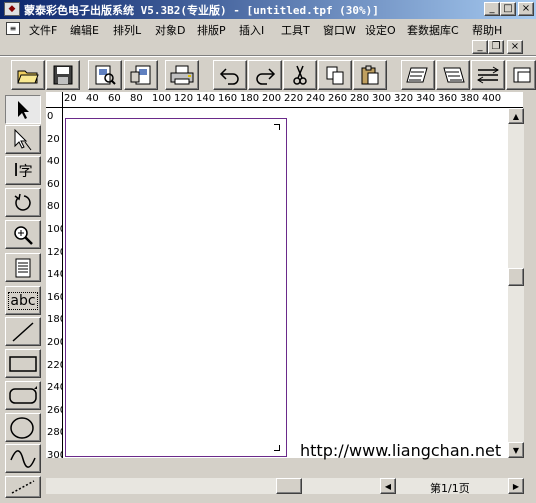 The image size is (536, 503). I want to click on text-flow-3-button, so click(488, 75).